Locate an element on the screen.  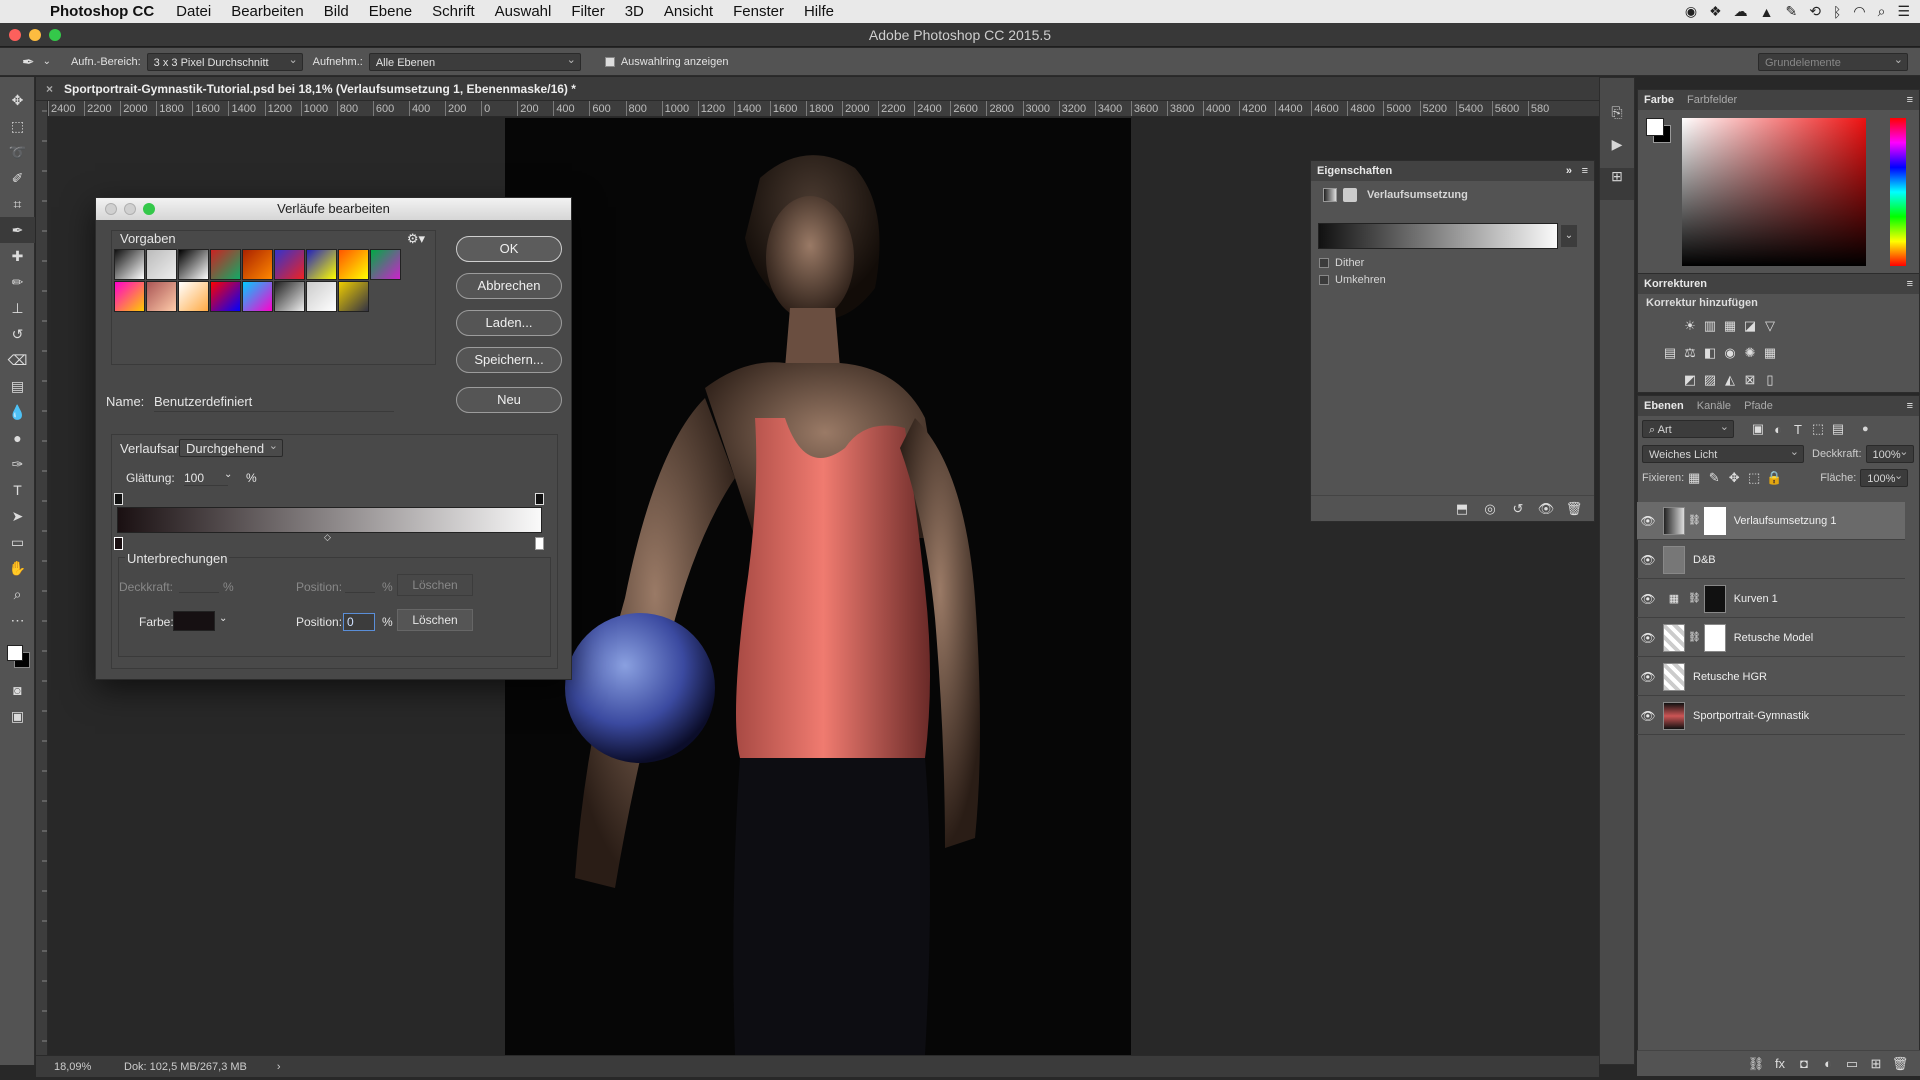
zoom-level: 18,09% is located at coordinates (84, 1066).